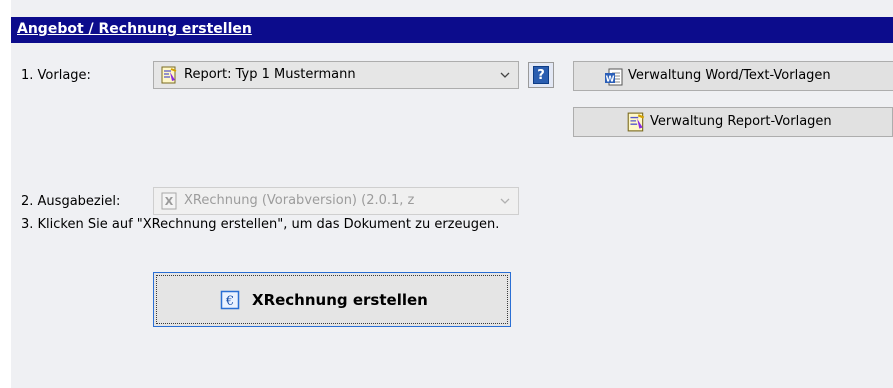  I want to click on output-target-label: 2. Ausgabeziel:, so click(71, 201).